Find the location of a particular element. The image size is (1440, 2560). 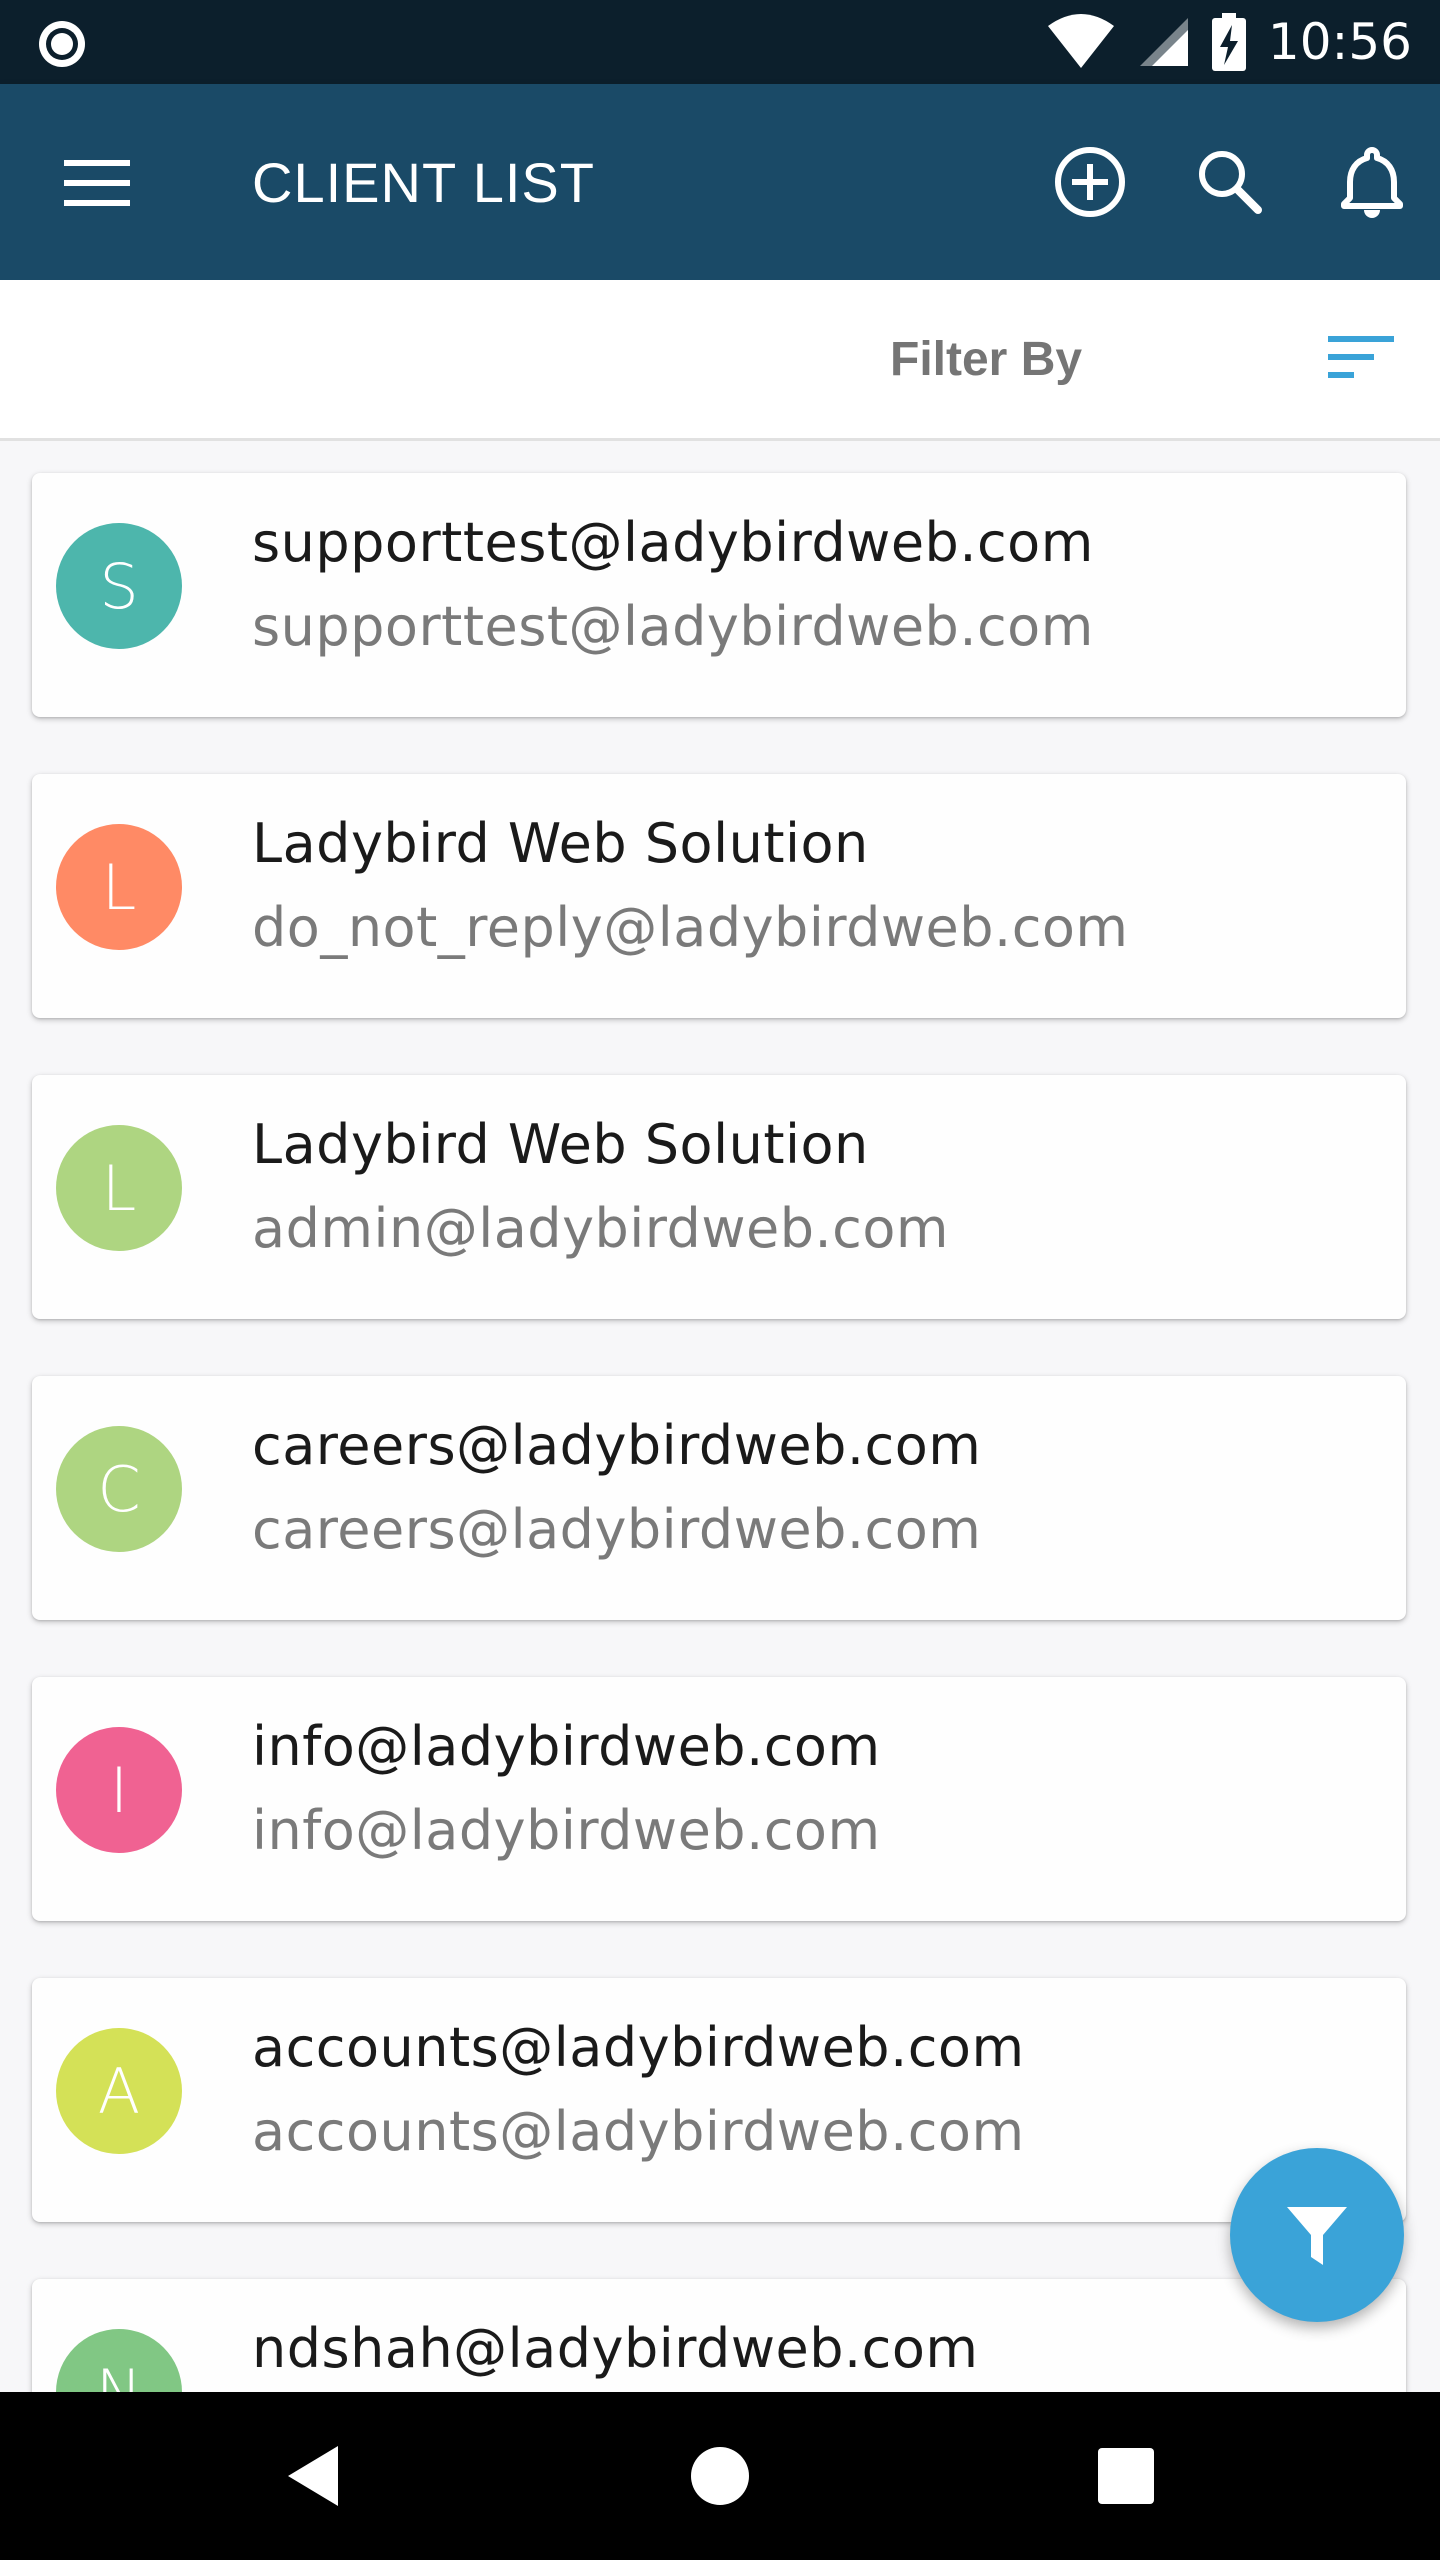

avatar: S is located at coordinates (119, 586).